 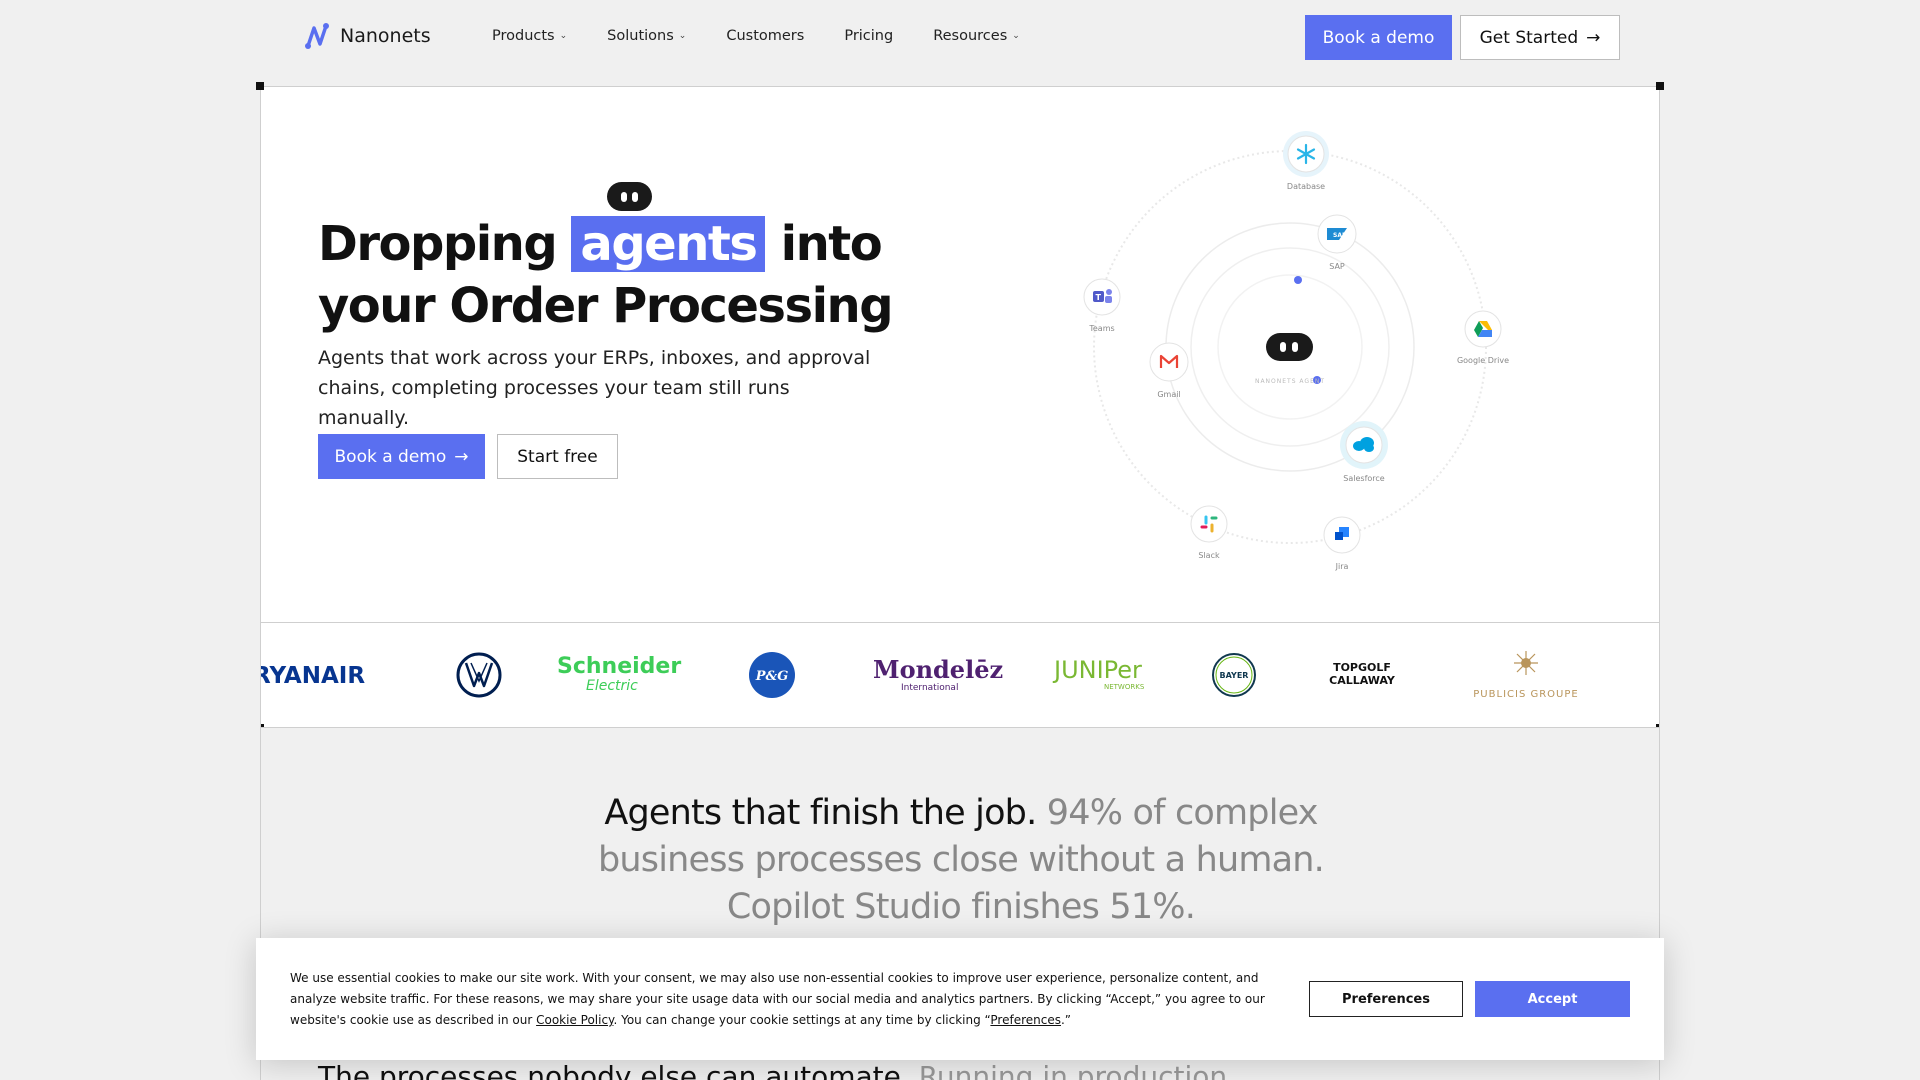 What do you see at coordinates (1362, 667) in the screenshot?
I see `topgolf-logo-line1: TOPGOLF` at bounding box center [1362, 667].